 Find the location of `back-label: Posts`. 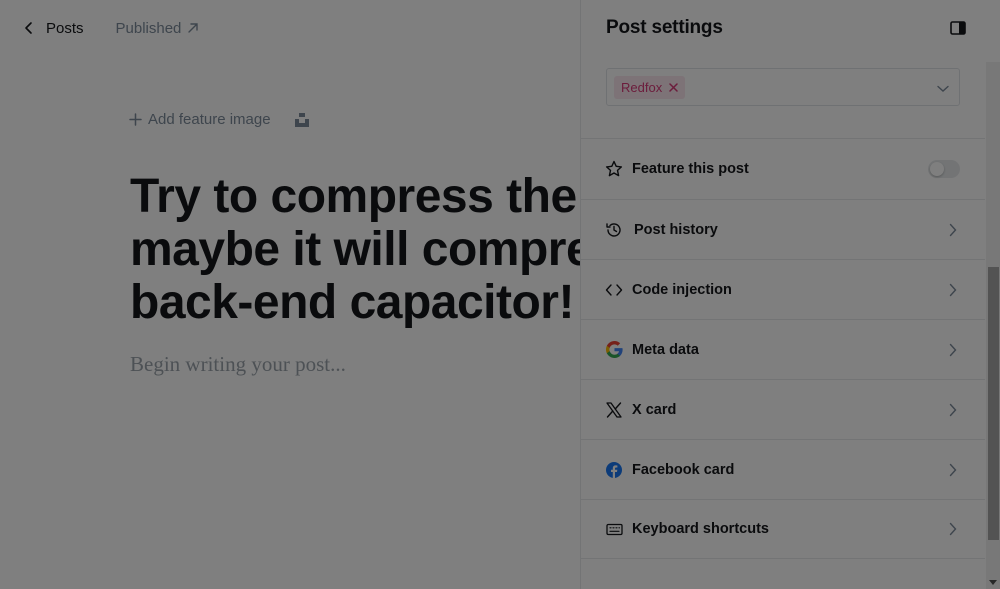

back-label: Posts is located at coordinates (65, 28).